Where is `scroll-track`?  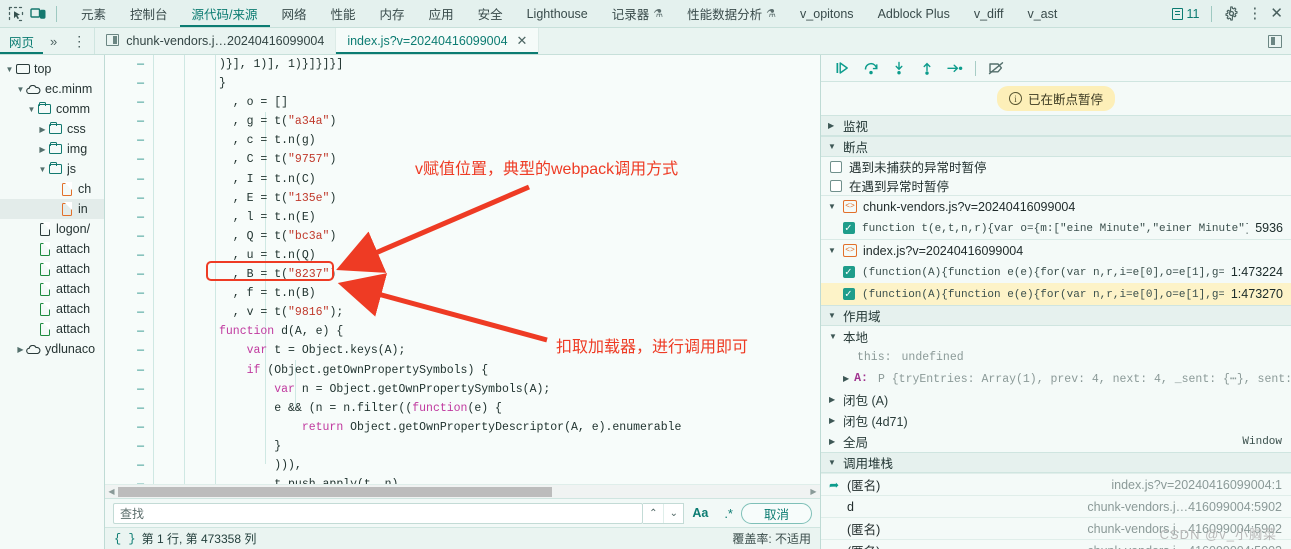 scroll-track is located at coordinates (462, 492).